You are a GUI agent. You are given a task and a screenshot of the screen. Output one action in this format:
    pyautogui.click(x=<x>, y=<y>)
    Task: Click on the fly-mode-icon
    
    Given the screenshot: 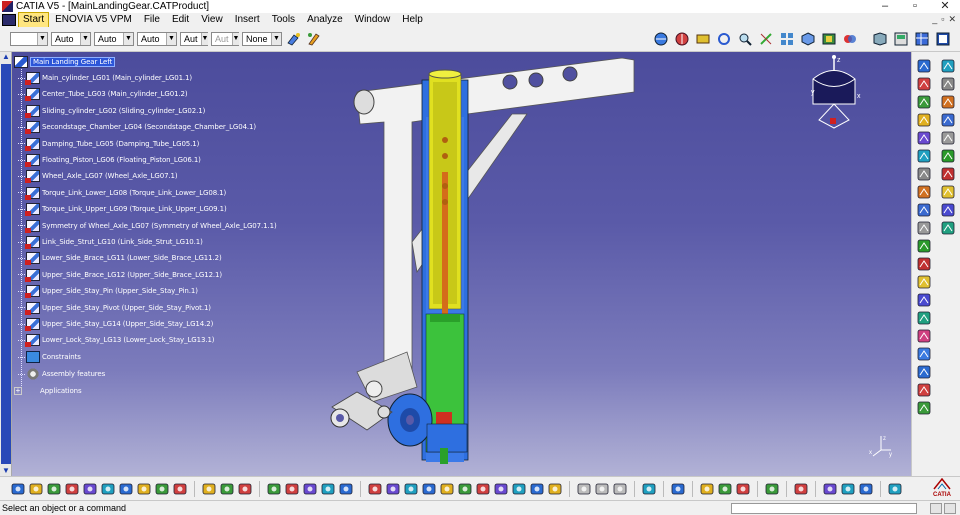 What is the action you would take?
    pyautogui.click(x=661, y=39)
    